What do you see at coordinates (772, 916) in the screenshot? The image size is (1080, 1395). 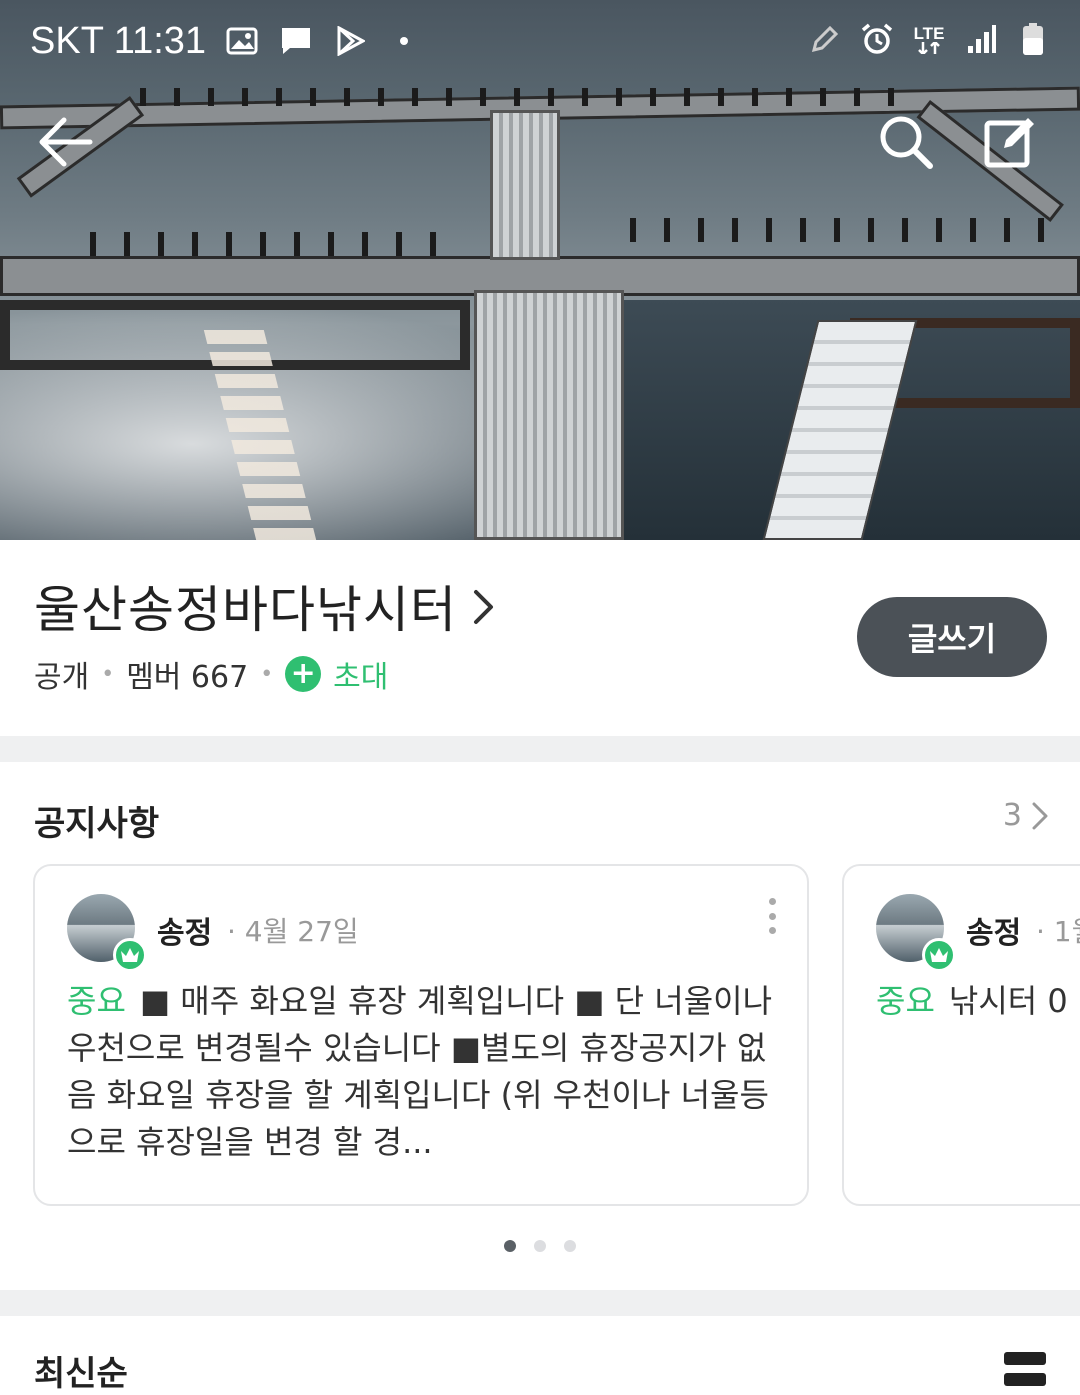 I see `more-options-icon` at bounding box center [772, 916].